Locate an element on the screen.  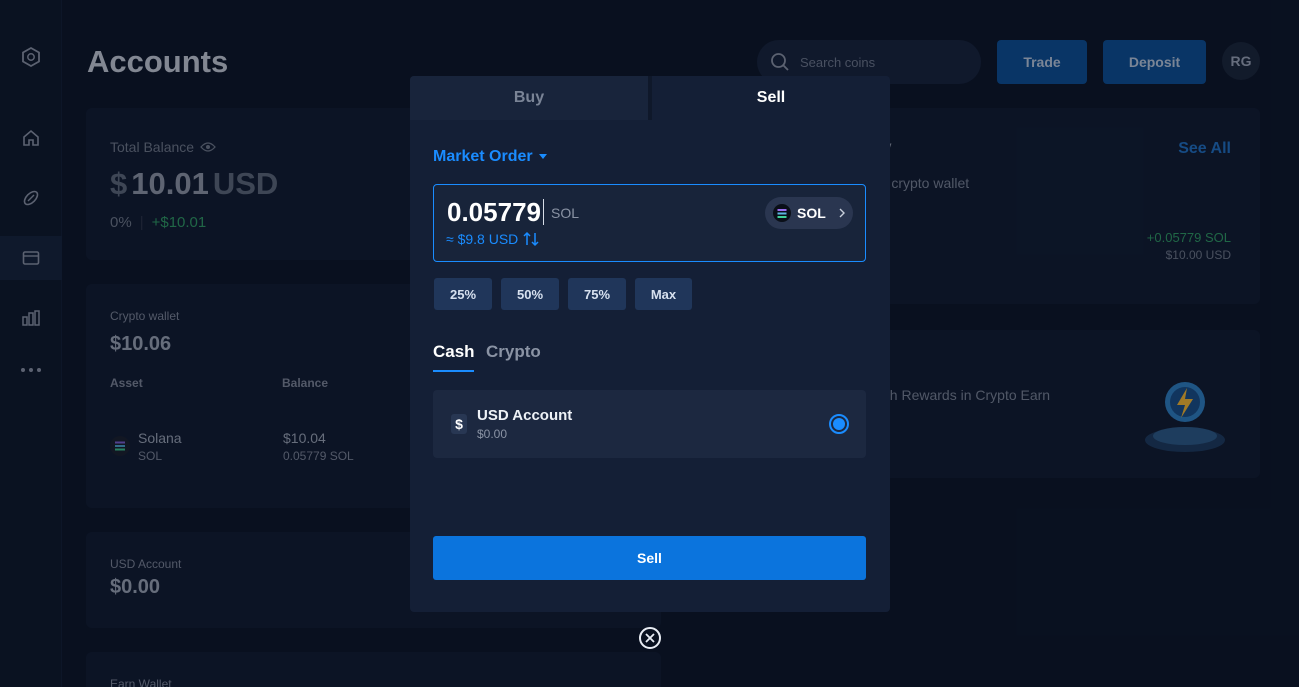
deposit-button: Deposit is located at coordinates (1154, 62).